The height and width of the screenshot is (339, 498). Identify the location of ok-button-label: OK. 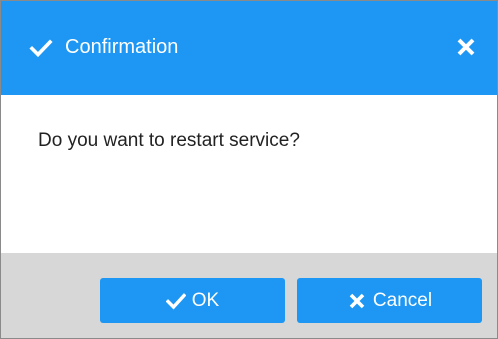
(205, 300).